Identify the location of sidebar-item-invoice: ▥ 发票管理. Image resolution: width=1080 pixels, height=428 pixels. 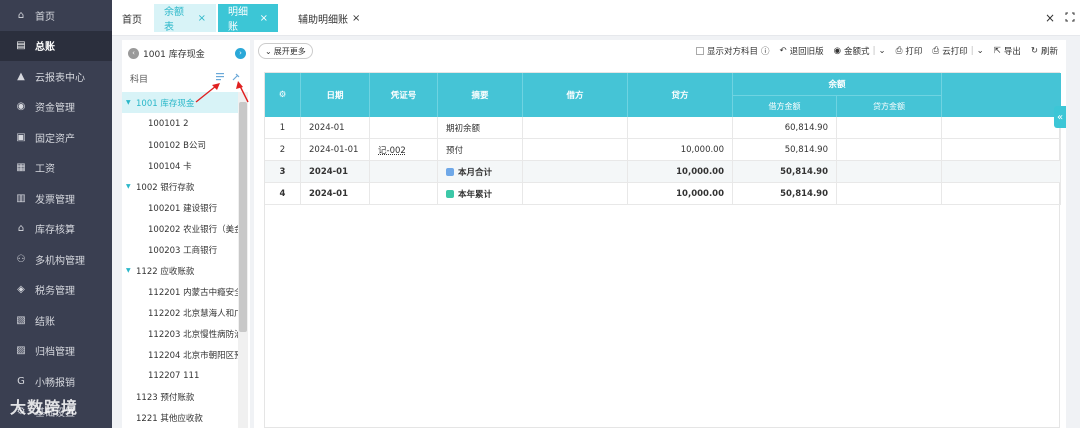
(56, 198).